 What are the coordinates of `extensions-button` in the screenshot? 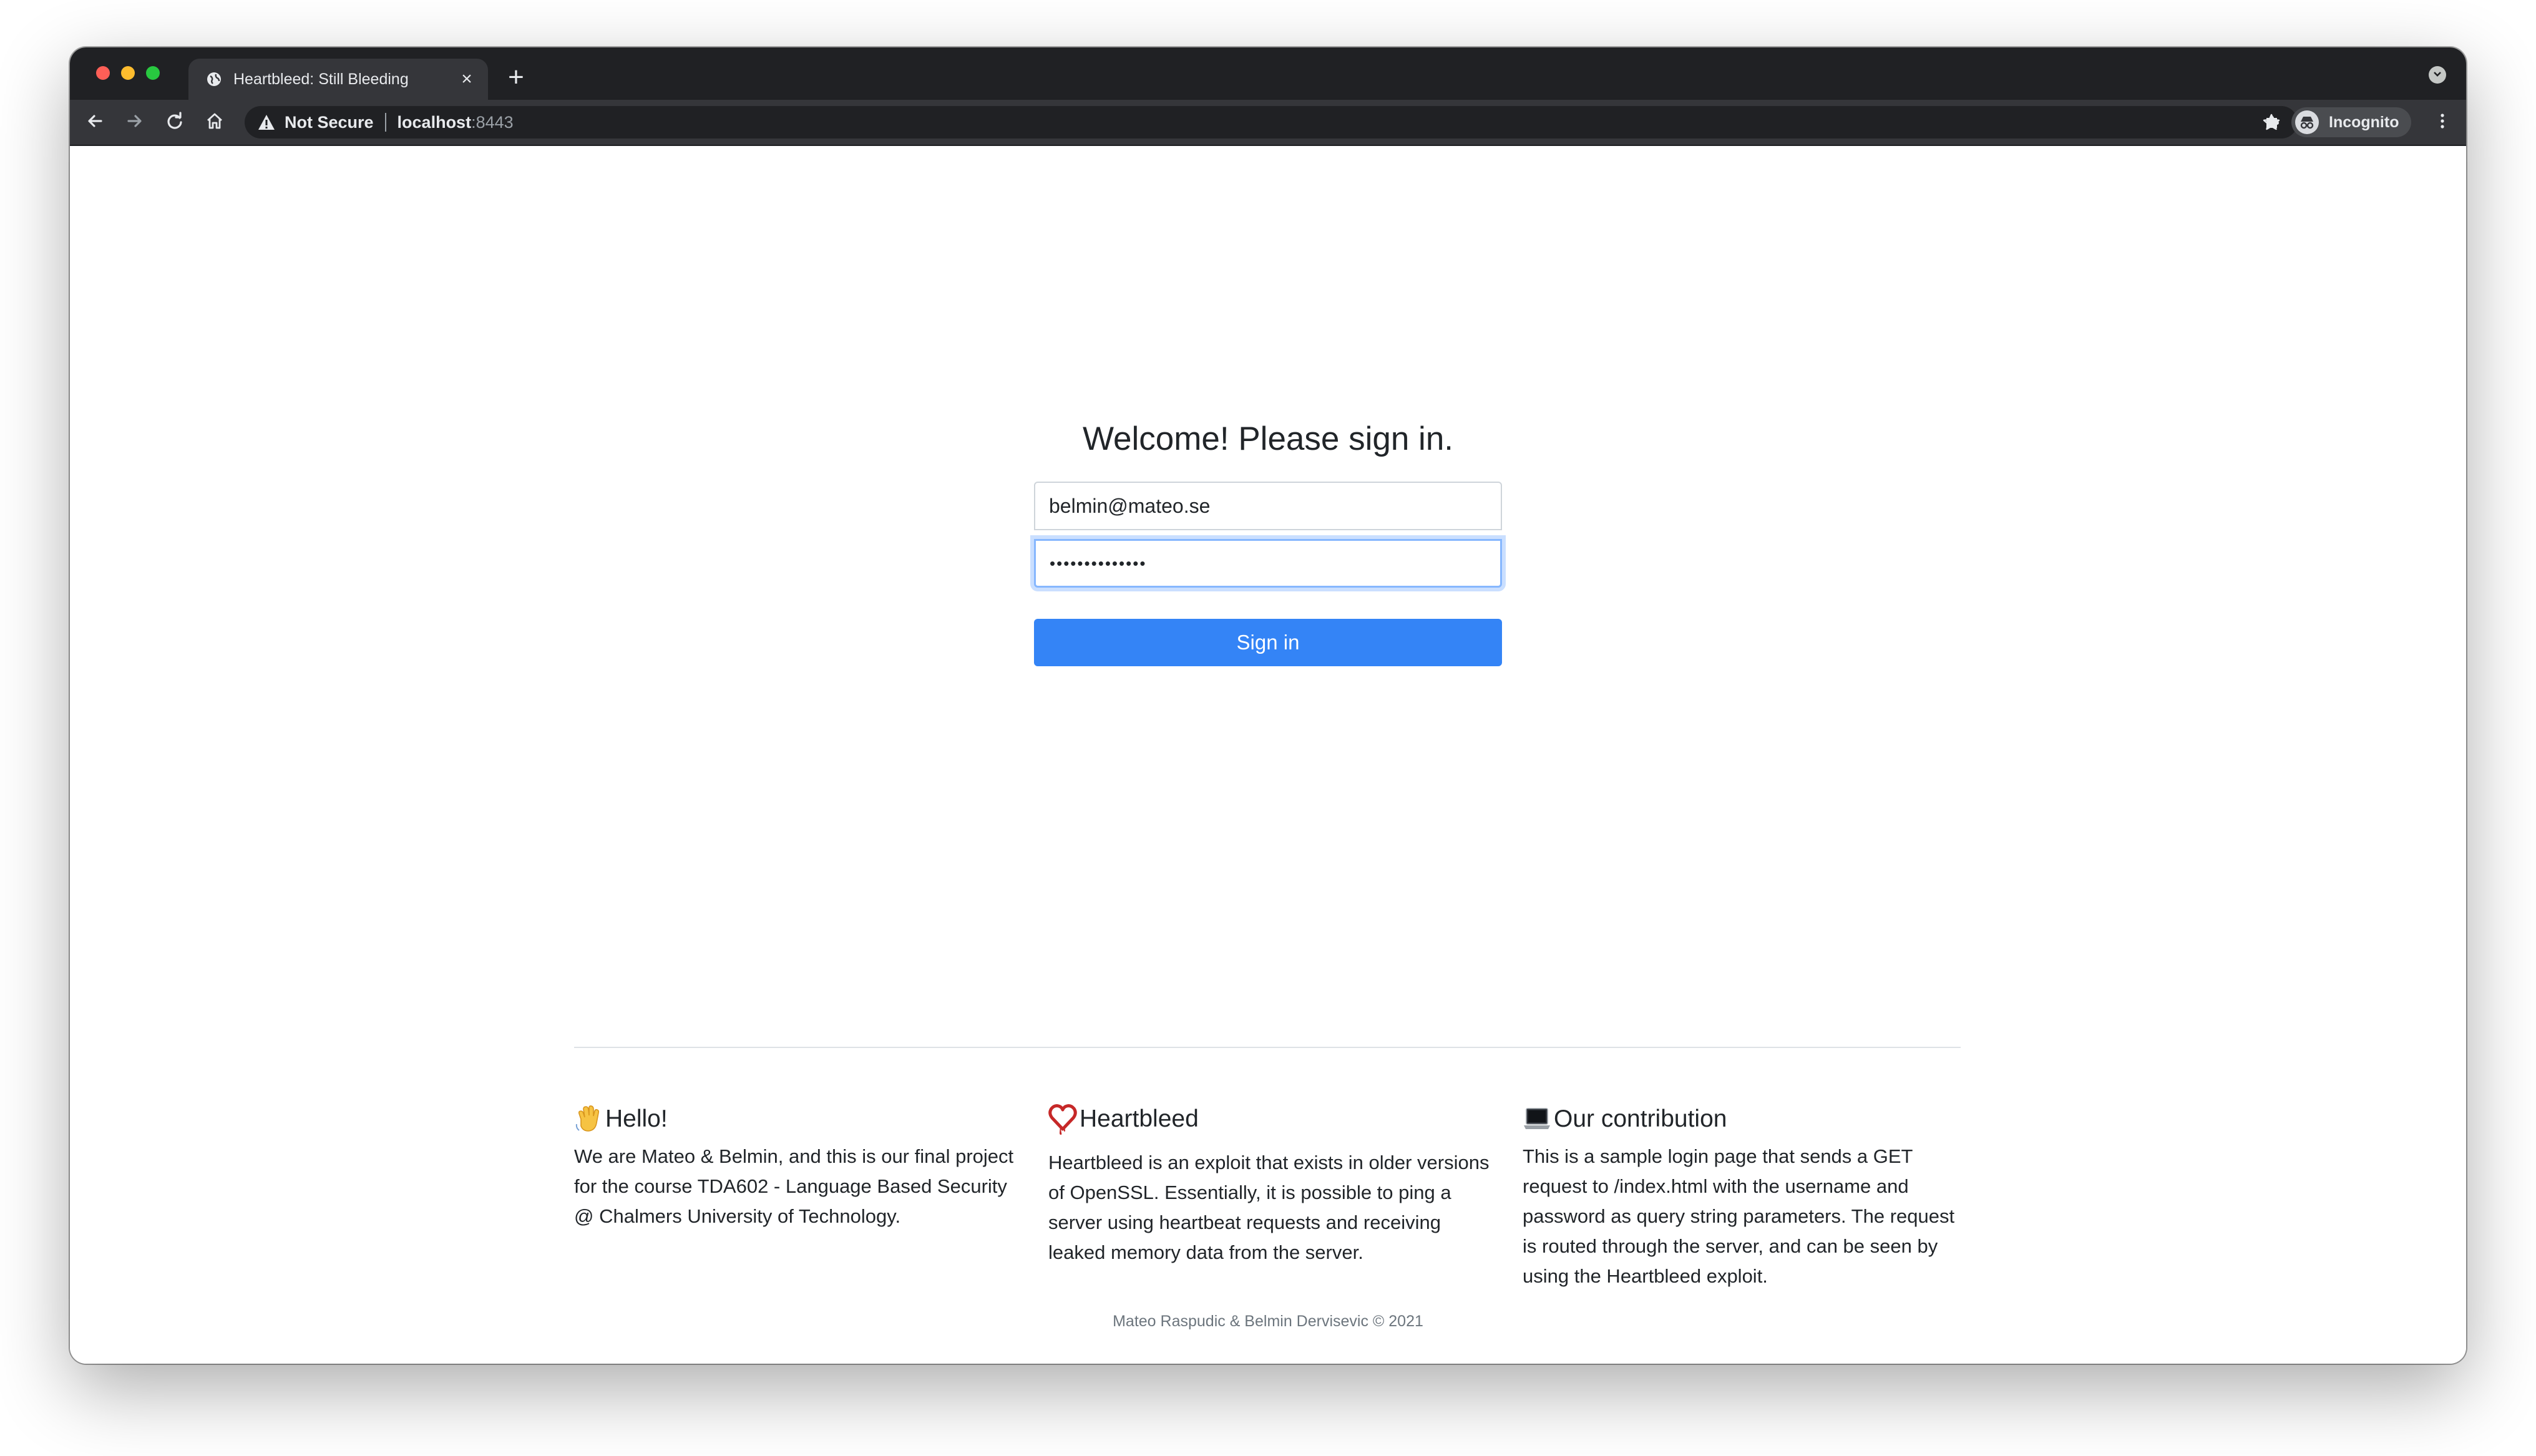 It's located at (2272, 123).